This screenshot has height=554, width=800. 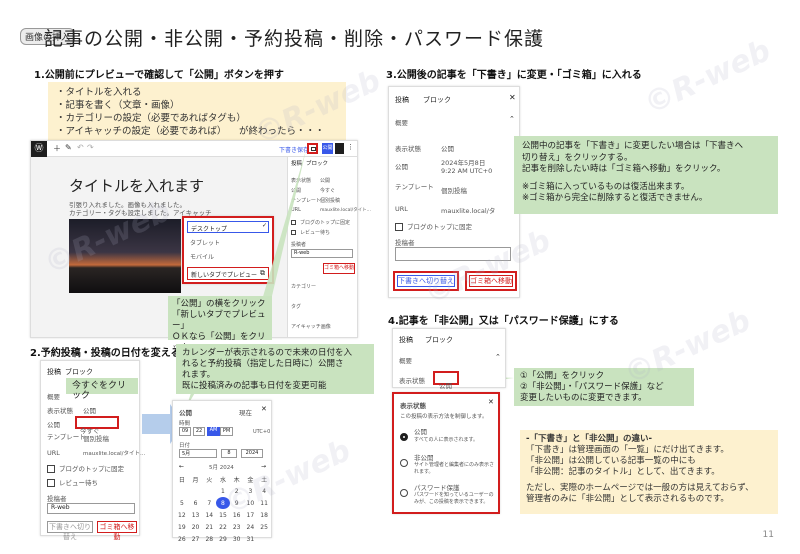 I want to click on calendar-day: 10, so click(x=251, y=503).